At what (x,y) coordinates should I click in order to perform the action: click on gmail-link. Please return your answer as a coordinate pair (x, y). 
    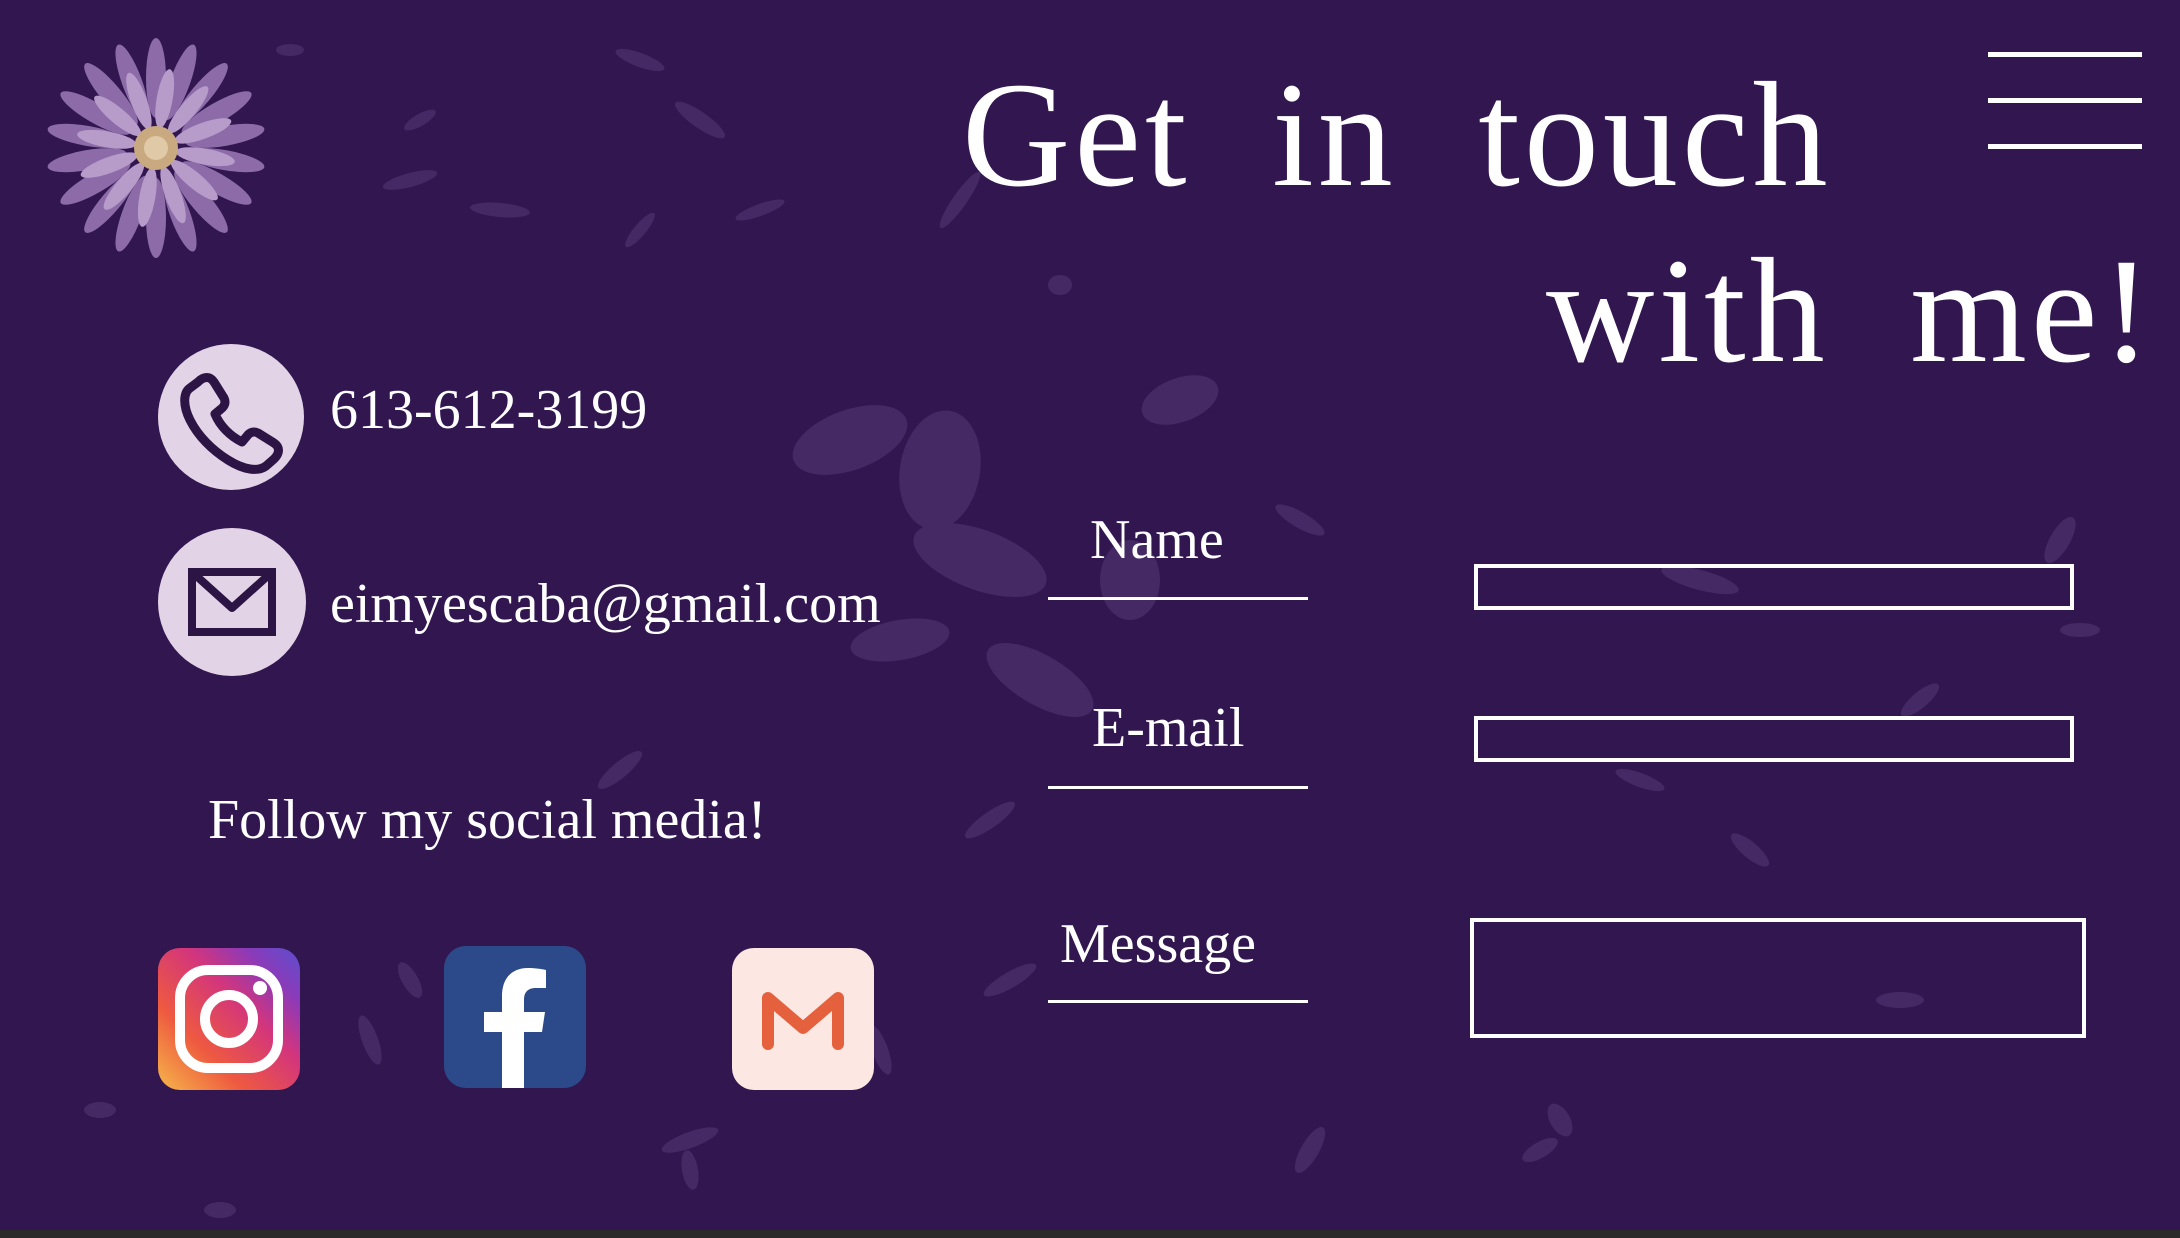
    Looking at the image, I should click on (803, 1019).